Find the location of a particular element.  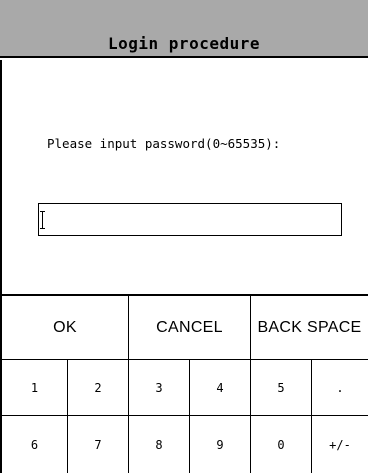

key-9-button: 9 is located at coordinates (220, 444).